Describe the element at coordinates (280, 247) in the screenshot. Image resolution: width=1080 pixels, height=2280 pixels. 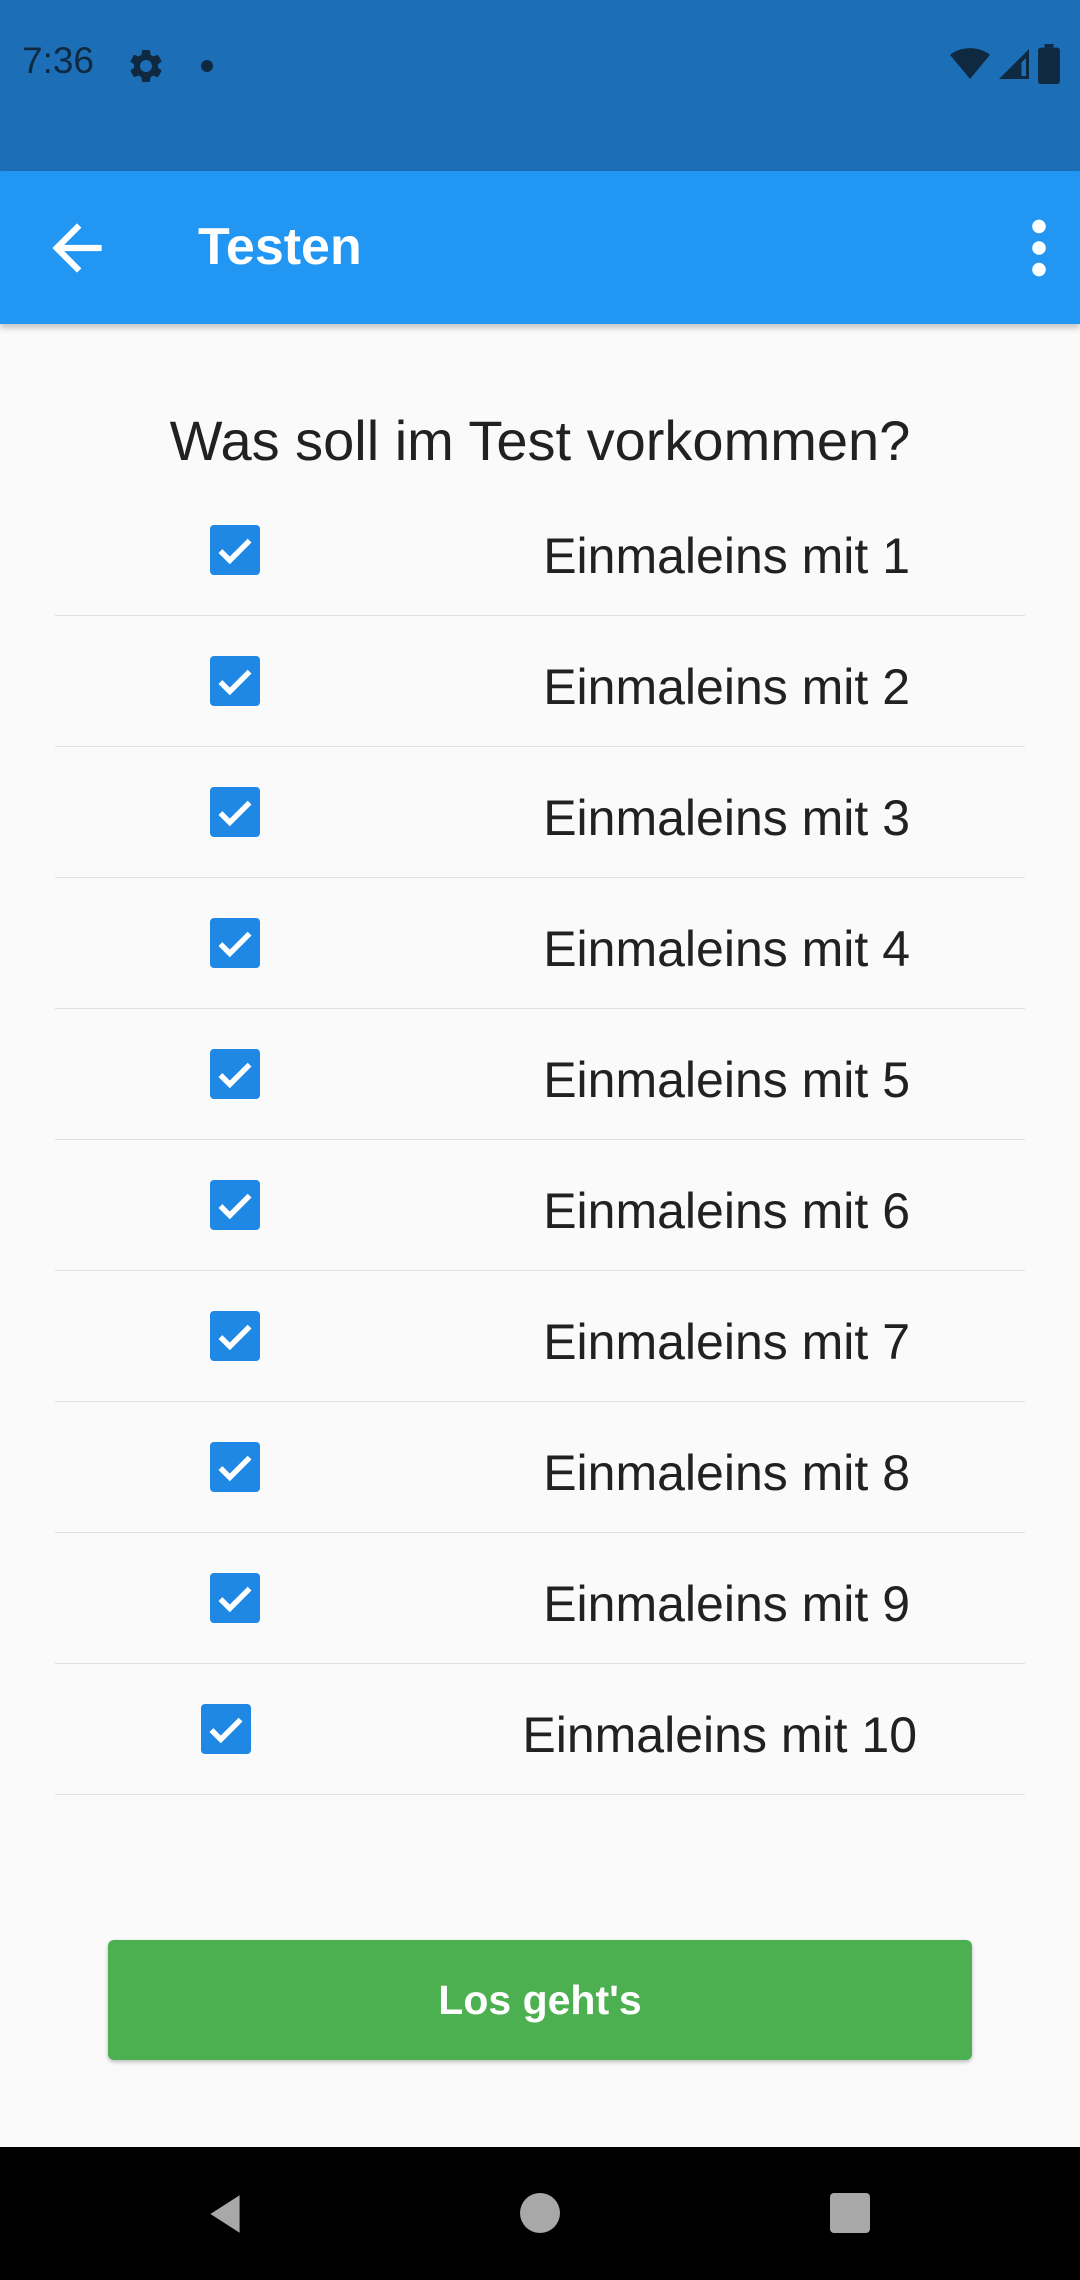
I see `page-title: Testen` at that location.